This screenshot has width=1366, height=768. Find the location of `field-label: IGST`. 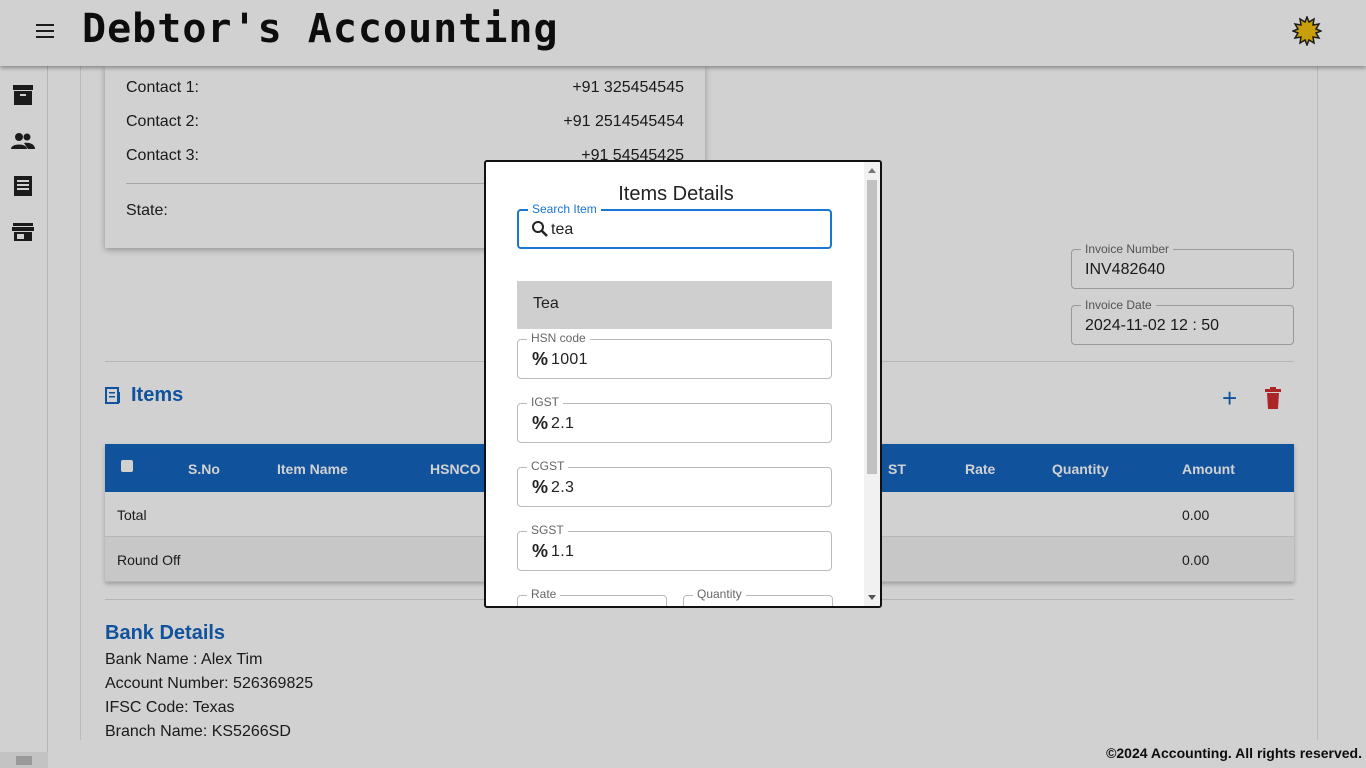

field-label: IGST is located at coordinates (545, 402).